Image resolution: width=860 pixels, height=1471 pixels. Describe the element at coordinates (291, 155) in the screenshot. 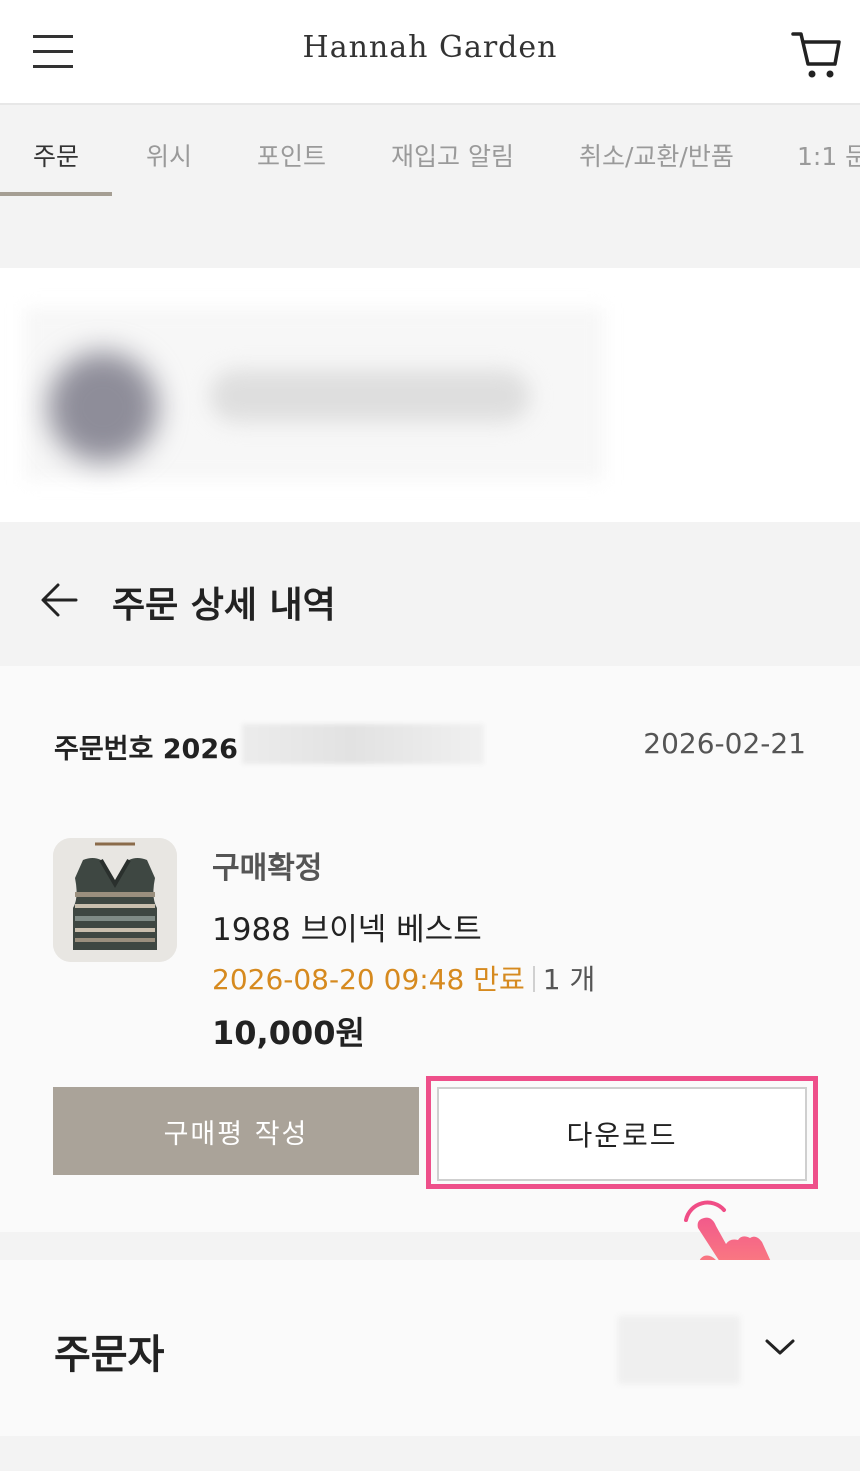

I see `tab-point: 포인트` at that location.